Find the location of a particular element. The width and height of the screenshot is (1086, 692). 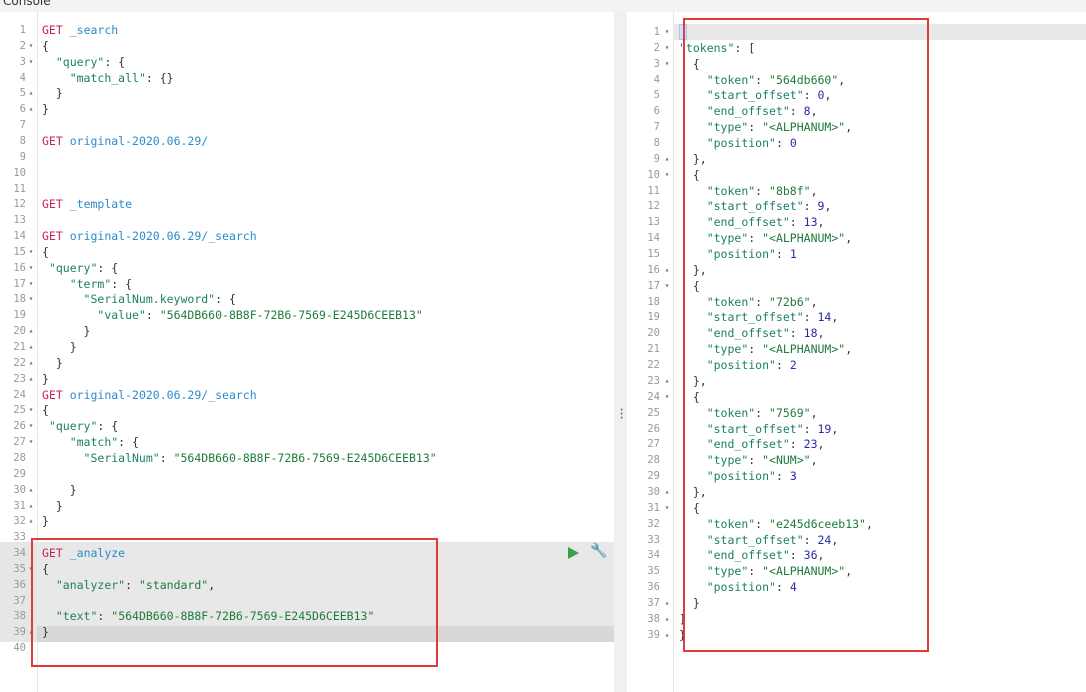

code-line: 9 is located at coordinates (307, 157).